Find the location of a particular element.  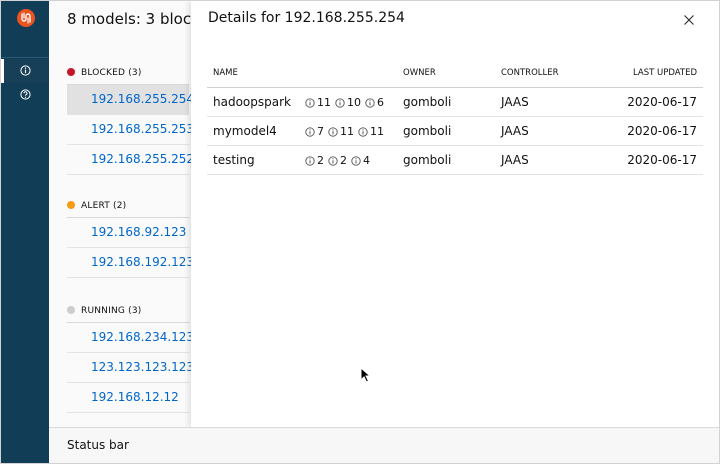

model-row: 192.168.12.12 is located at coordinates (128, 398).